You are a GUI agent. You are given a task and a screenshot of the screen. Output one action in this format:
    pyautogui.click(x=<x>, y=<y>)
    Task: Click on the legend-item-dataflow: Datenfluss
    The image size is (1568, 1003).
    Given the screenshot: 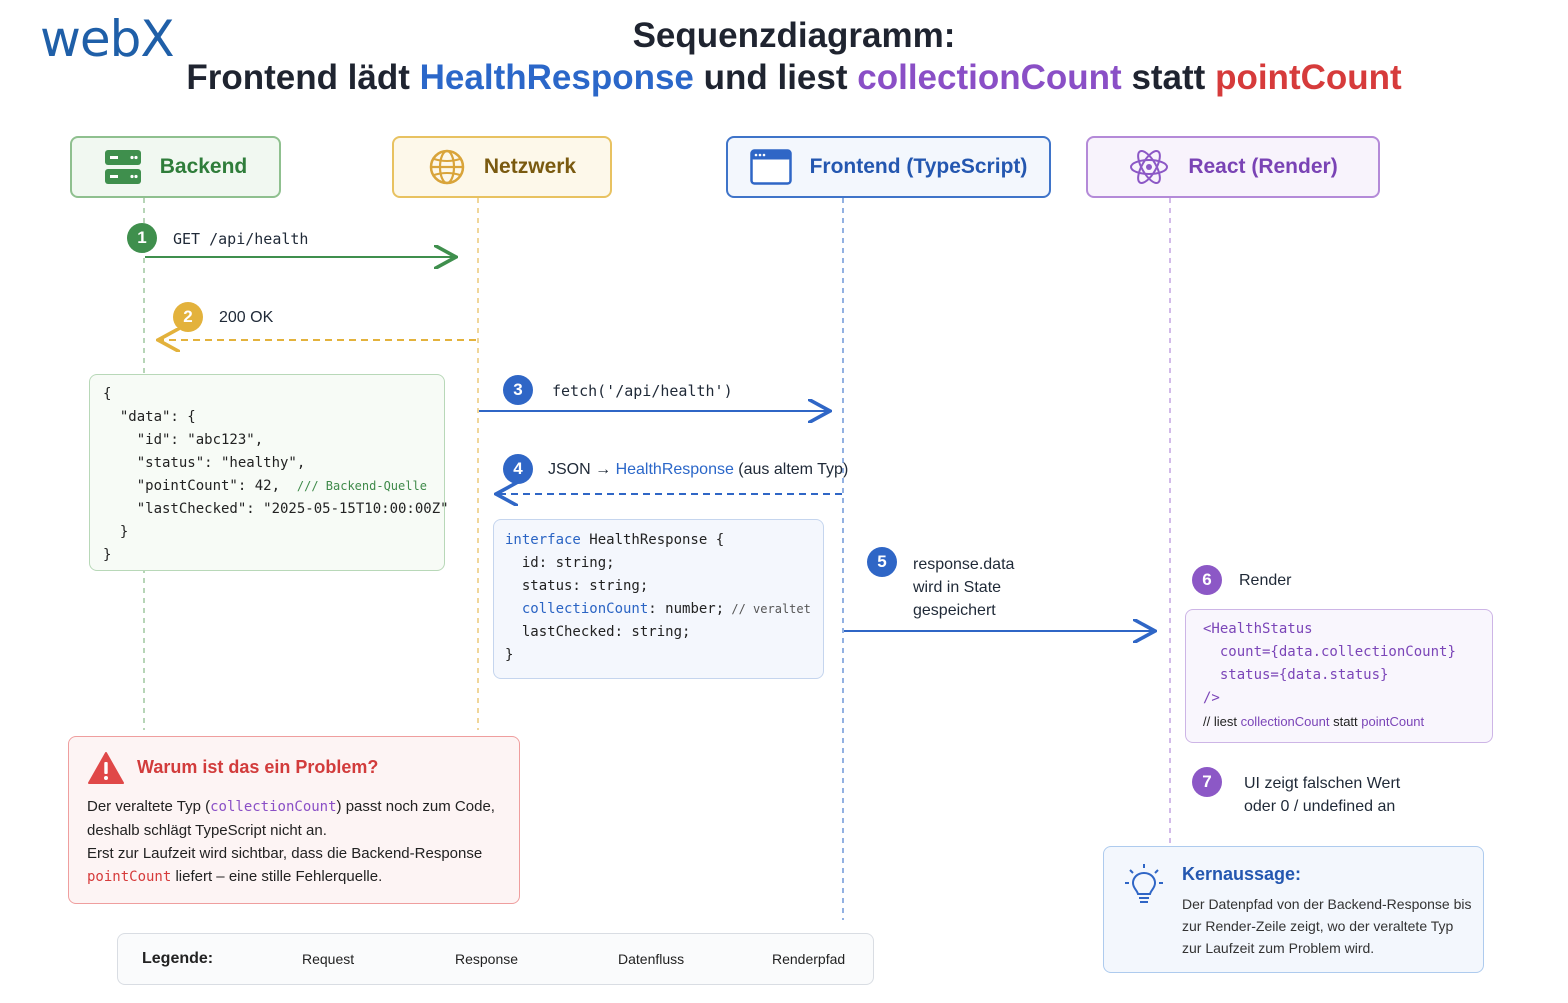 What is the action you would take?
    pyautogui.click(x=651, y=959)
    